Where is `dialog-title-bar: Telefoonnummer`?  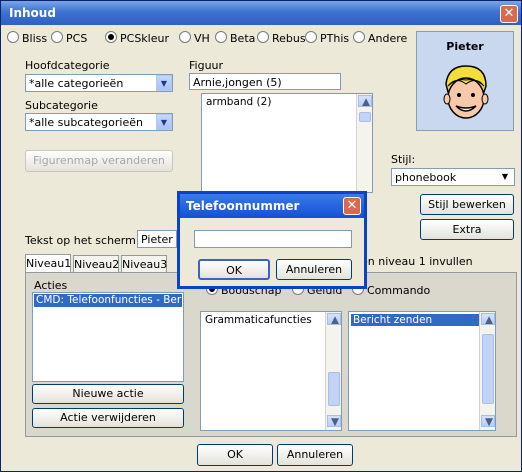 dialog-title-bar: Telefoonnummer is located at coordinates (272, 206).